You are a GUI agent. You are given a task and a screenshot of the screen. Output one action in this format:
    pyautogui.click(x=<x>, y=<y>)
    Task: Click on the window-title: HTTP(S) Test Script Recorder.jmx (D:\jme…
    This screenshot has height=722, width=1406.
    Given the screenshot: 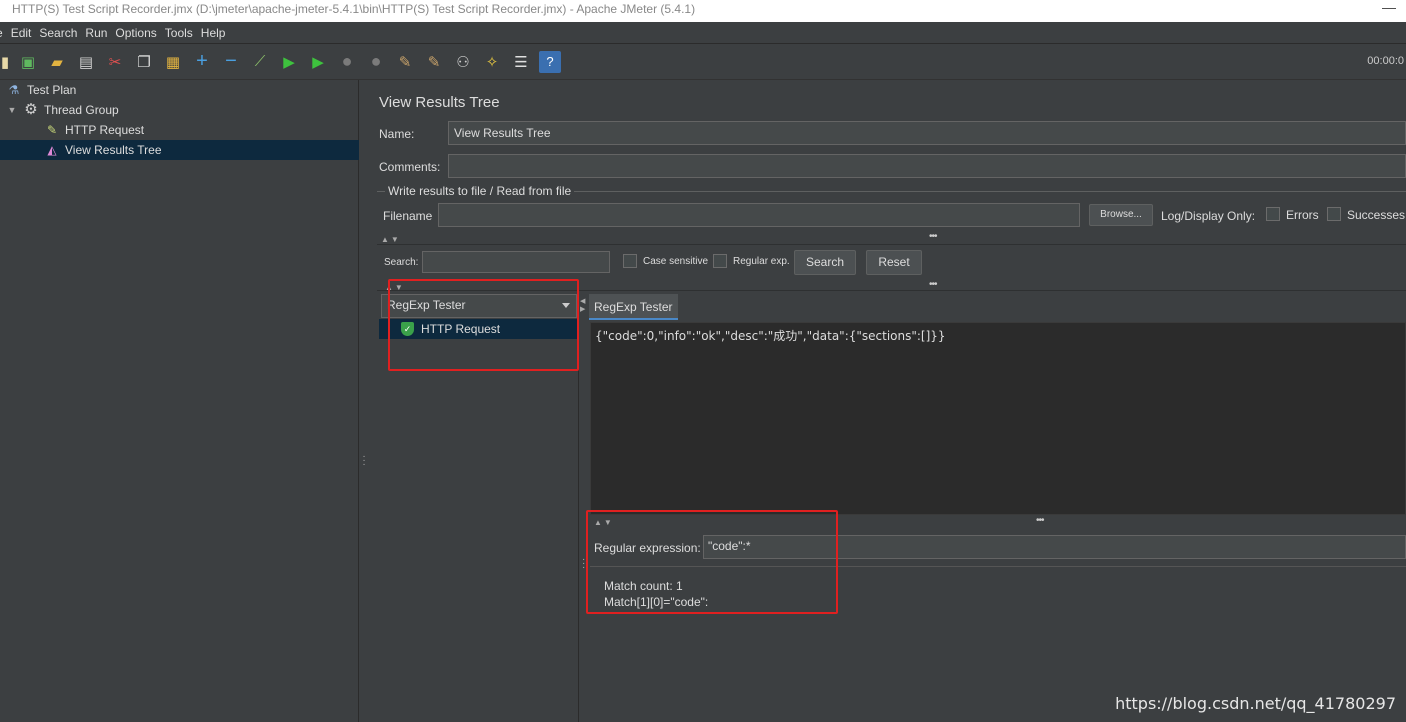 What is the action you would take?
    pyautogui.click(x=354, y=9)
    